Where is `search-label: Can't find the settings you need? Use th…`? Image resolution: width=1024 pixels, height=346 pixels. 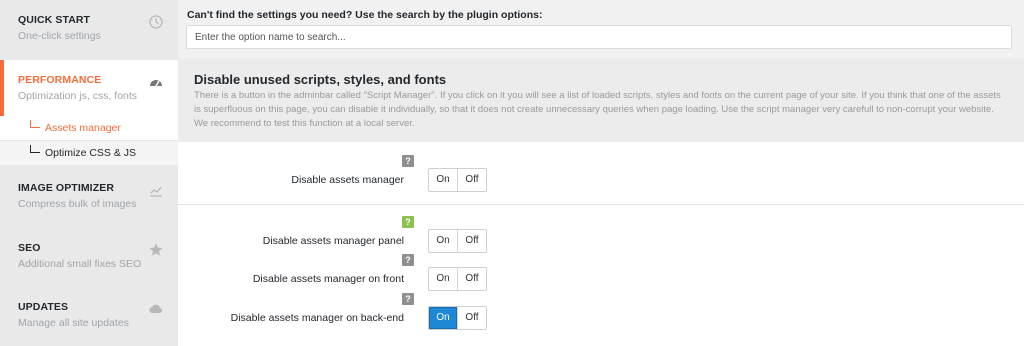
search-label: Can't find the settings you need? Use th… is located at coordinates (365, 15).